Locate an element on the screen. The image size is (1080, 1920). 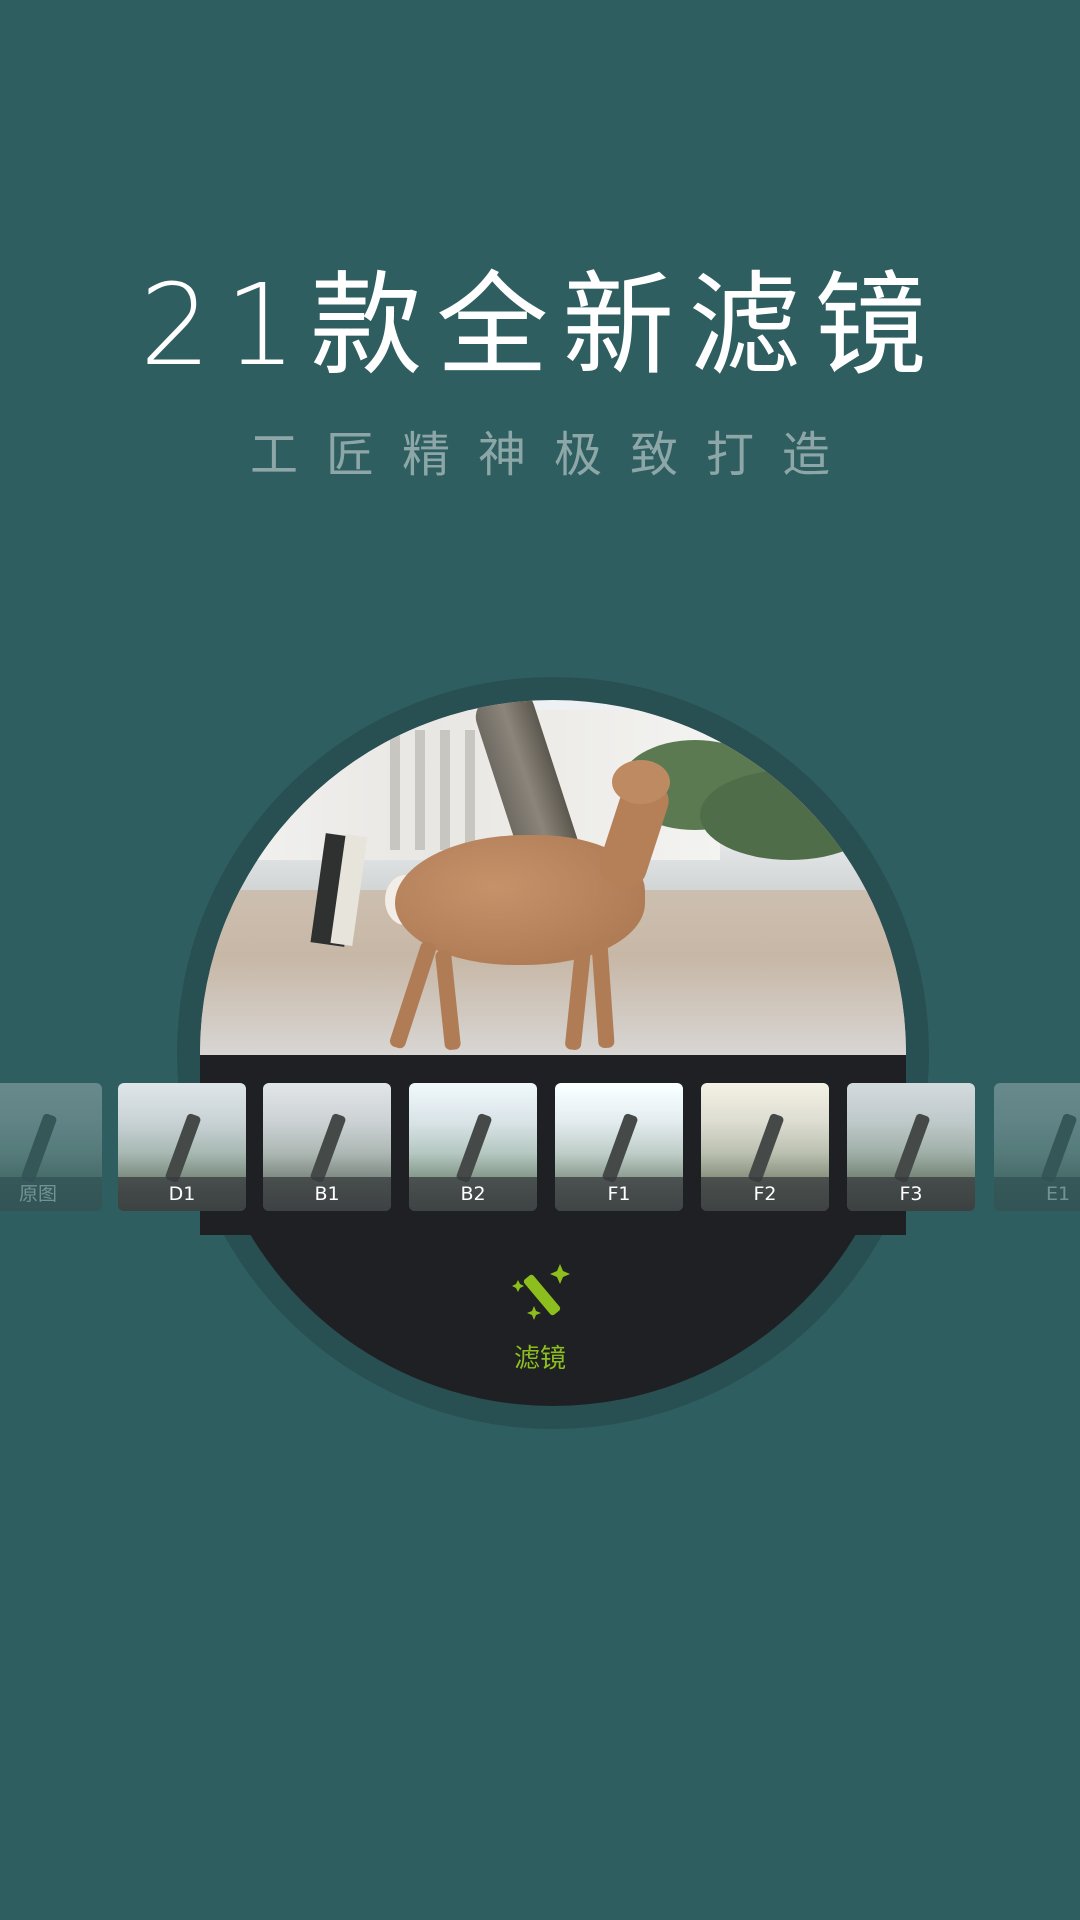
filter-thumb-f1: F1 is located at coordinates (619, 1147).